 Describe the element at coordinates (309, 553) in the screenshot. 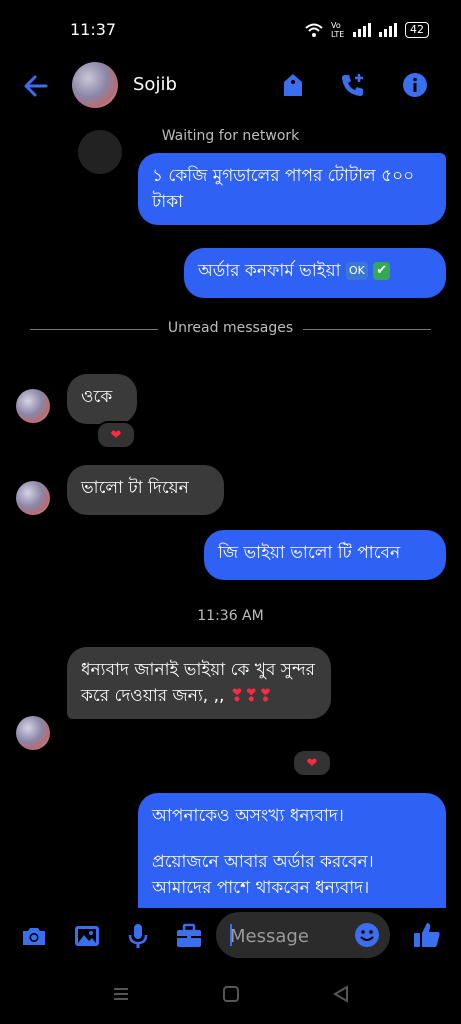

I see `message-text: জি ভাইয়া ভালো টি পাবেন` at that location.